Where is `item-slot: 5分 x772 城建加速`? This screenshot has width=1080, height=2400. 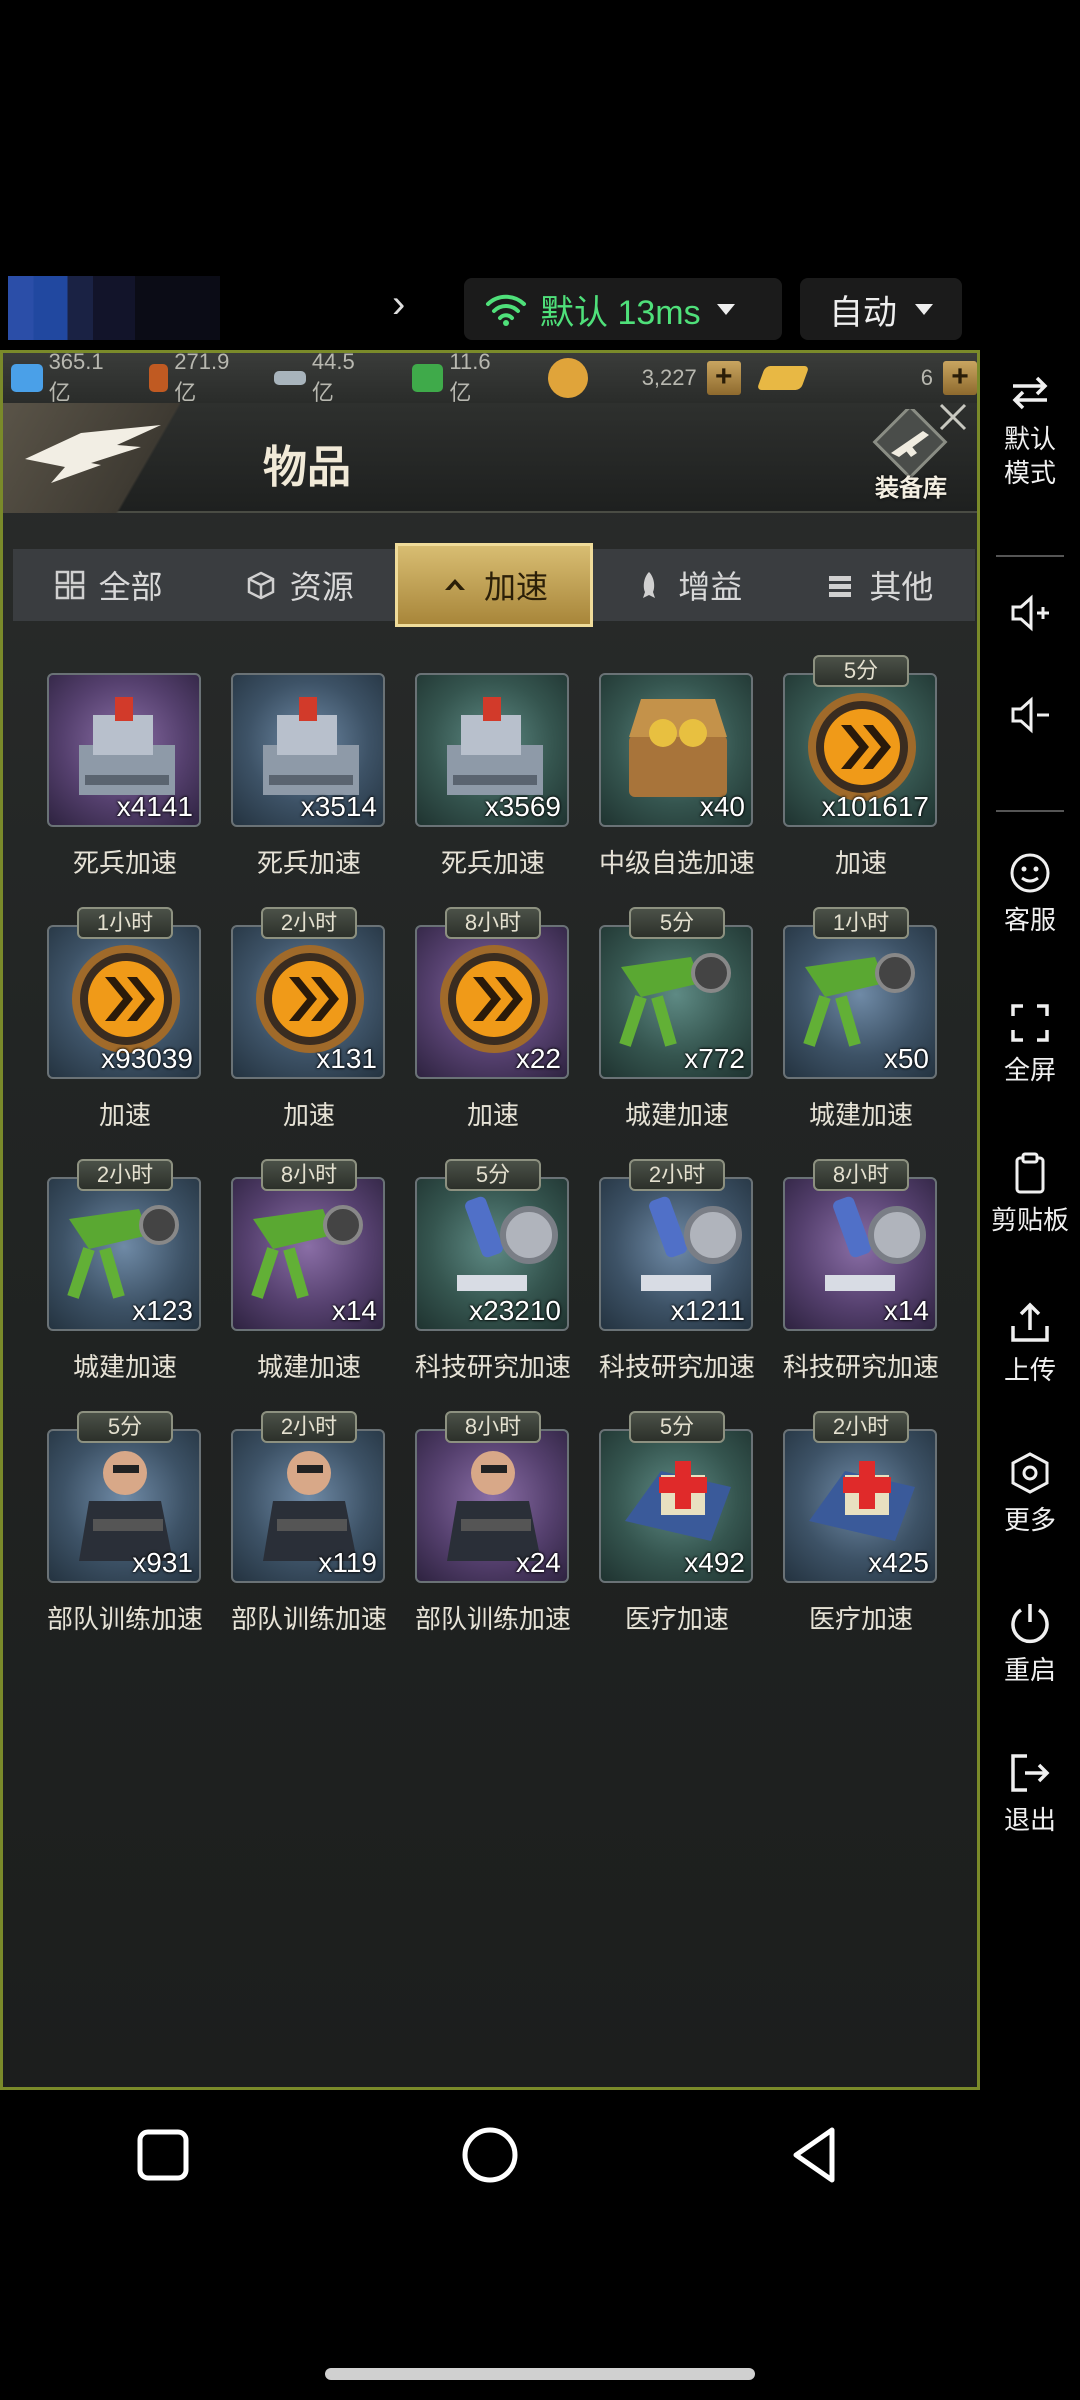 item-slot: 5分 x772 城建加速 is located at coordinates (677, 1021).